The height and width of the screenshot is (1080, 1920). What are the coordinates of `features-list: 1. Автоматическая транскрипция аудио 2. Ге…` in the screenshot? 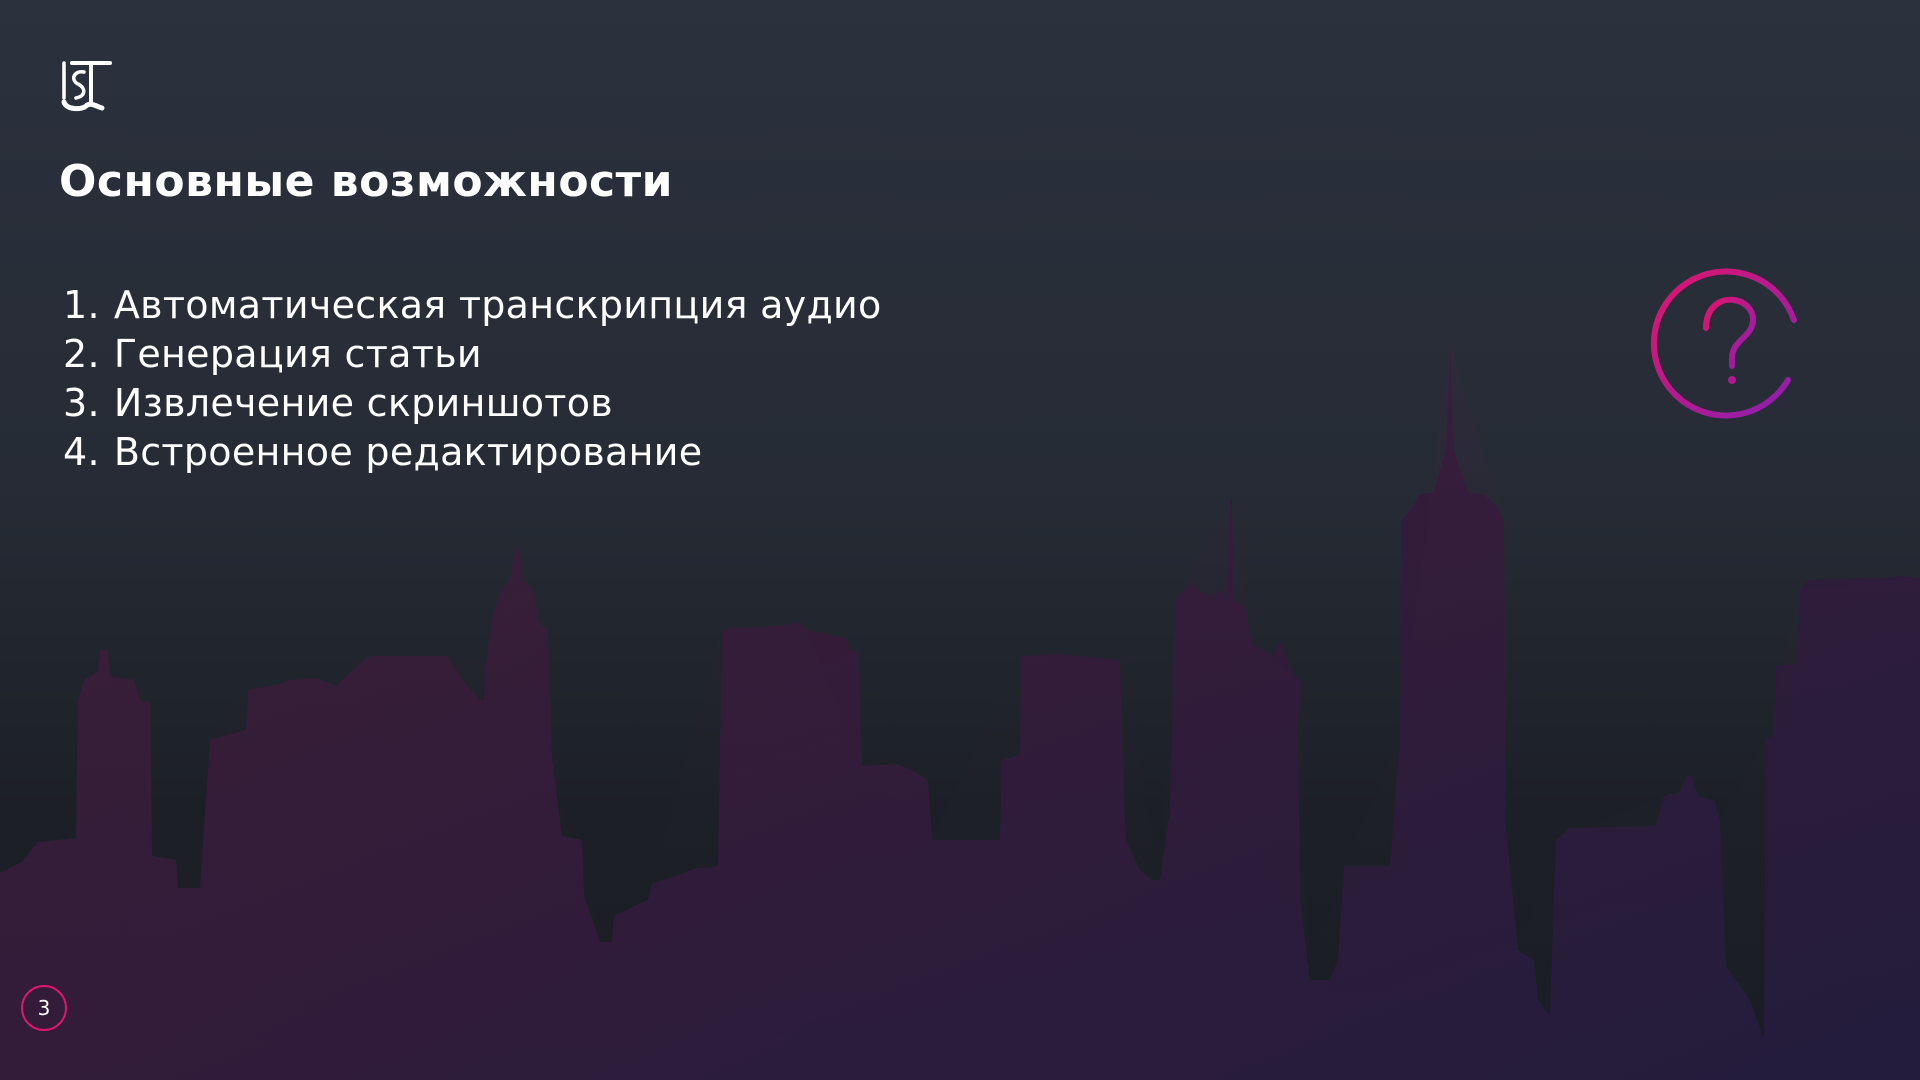 It's located at (472, 379).